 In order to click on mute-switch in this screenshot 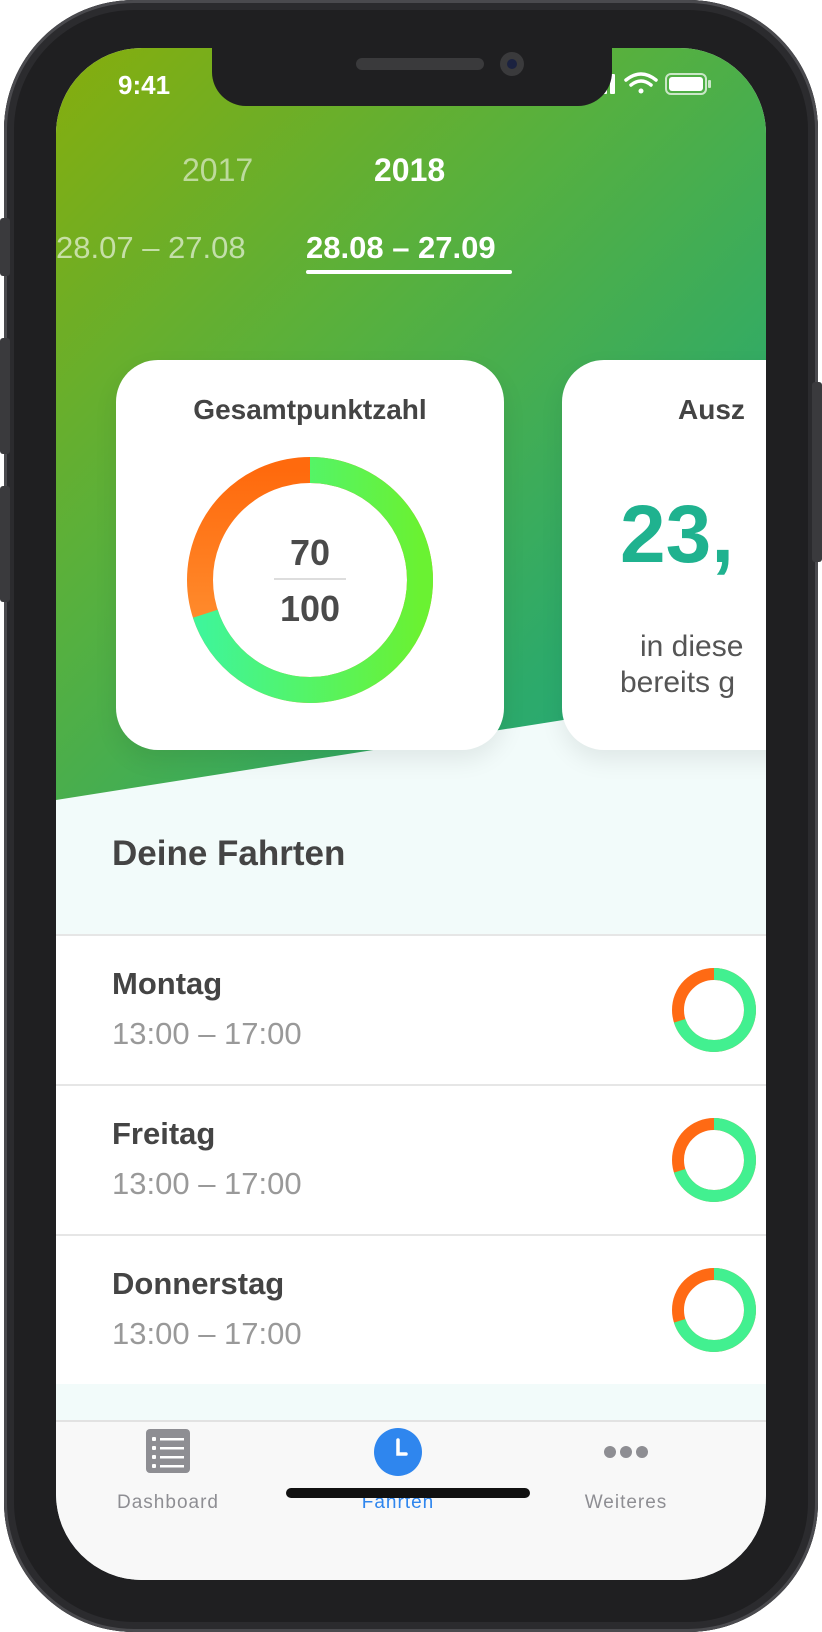, I will do `click(5, 247)`.